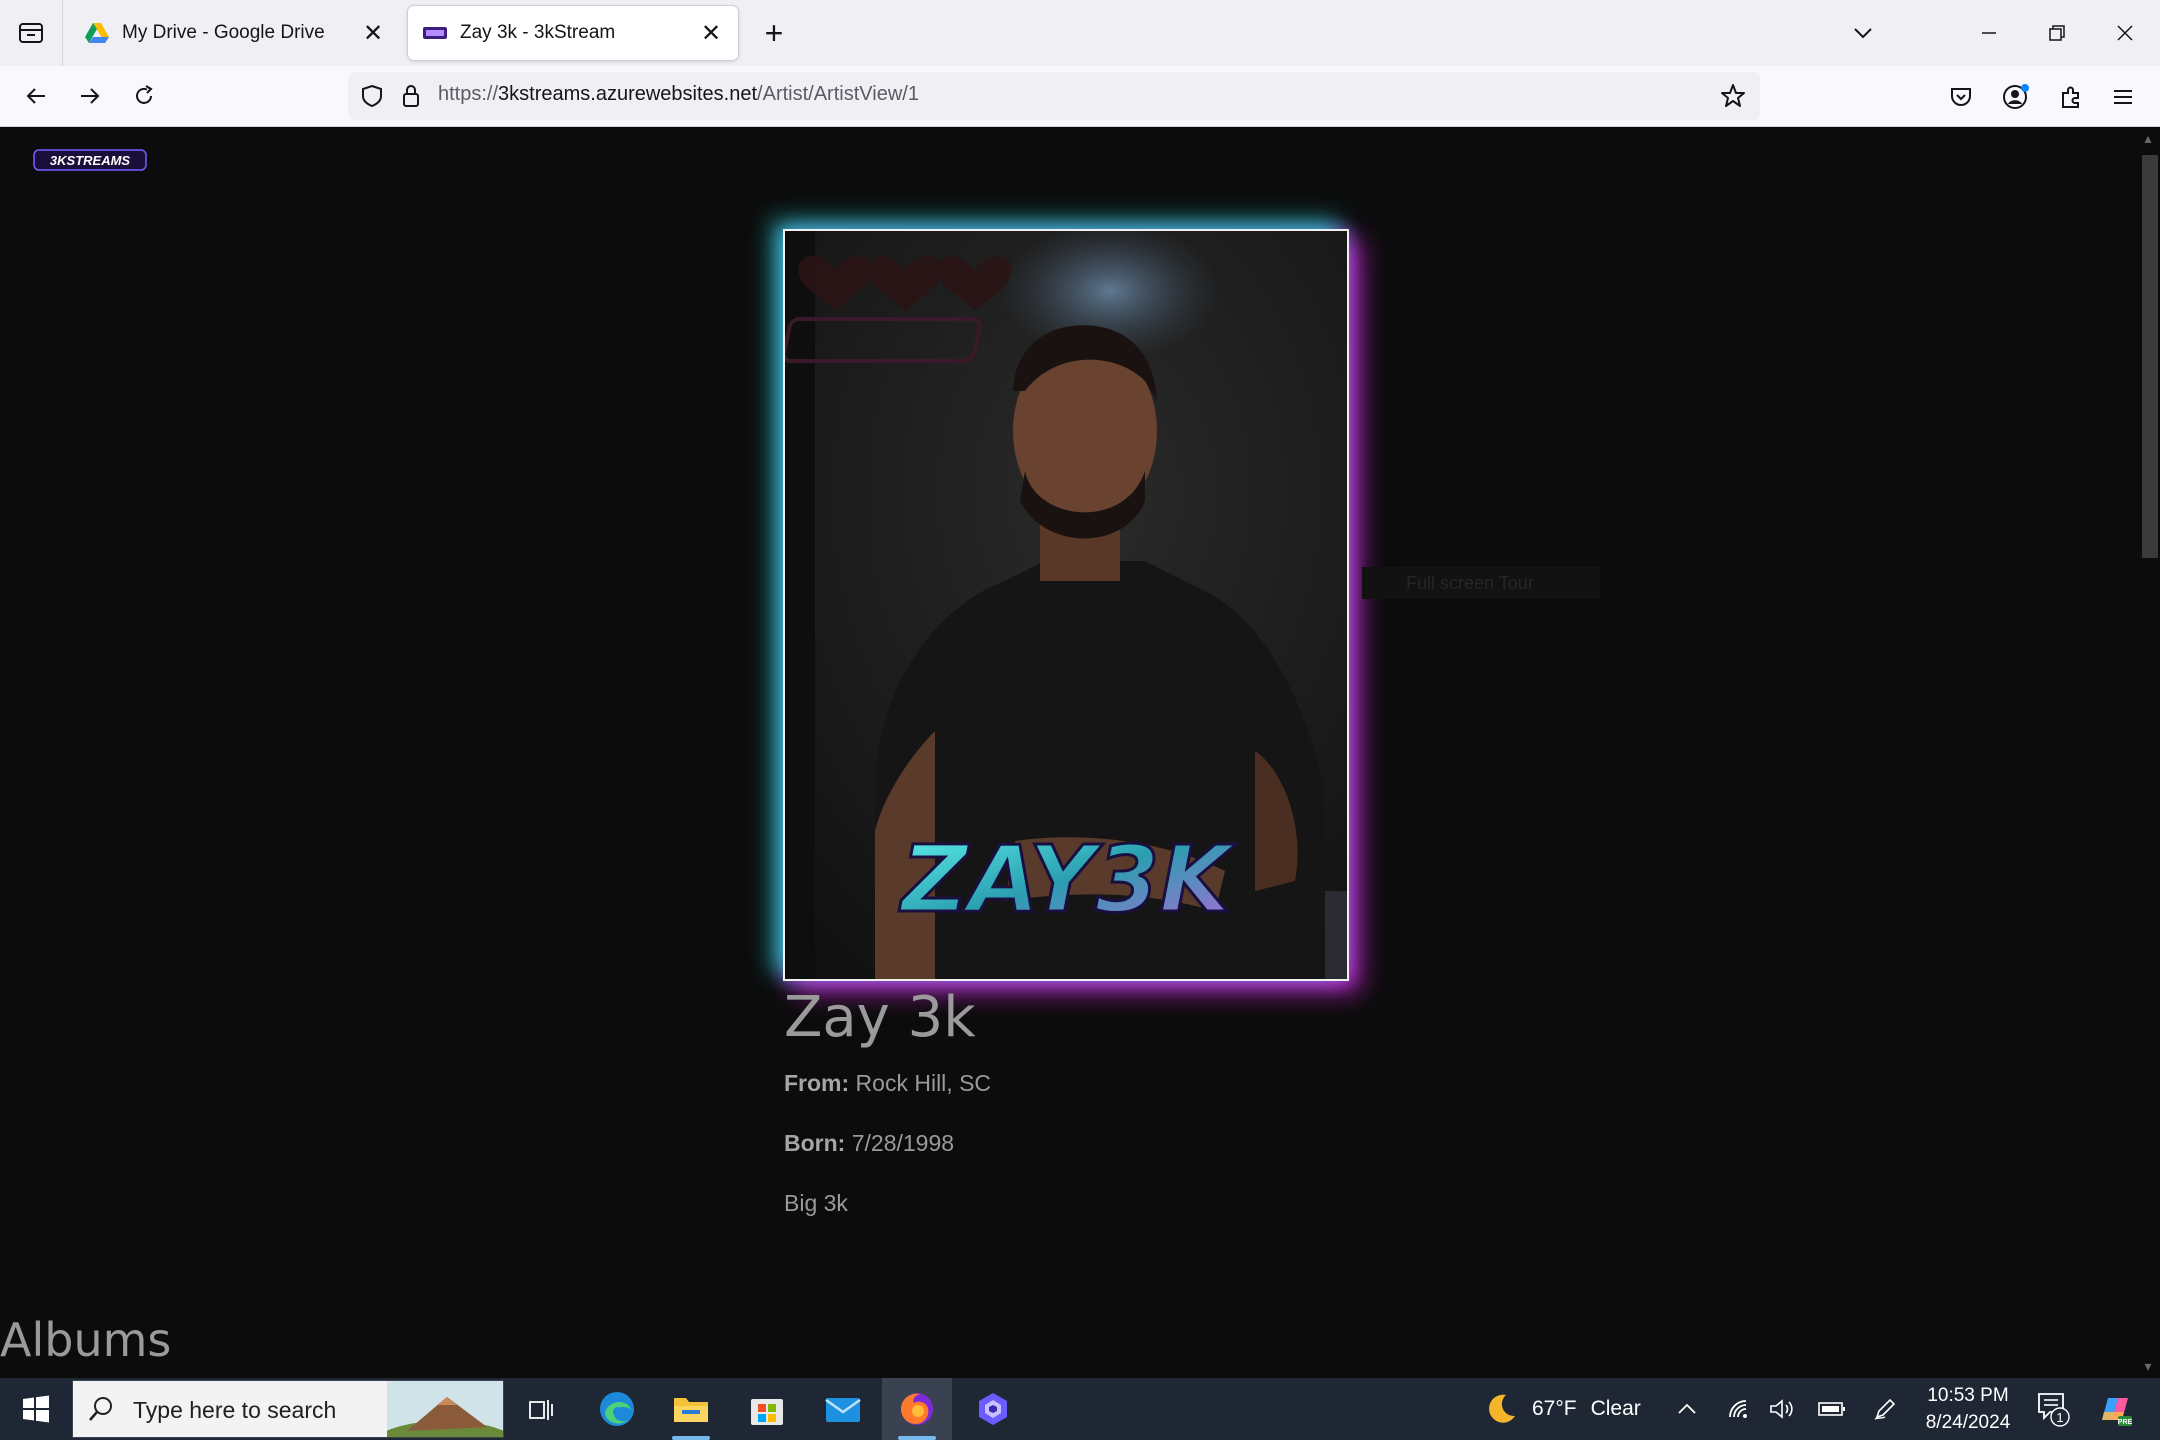  I want to click on search-highlight-illustration, so click(445, 1409).